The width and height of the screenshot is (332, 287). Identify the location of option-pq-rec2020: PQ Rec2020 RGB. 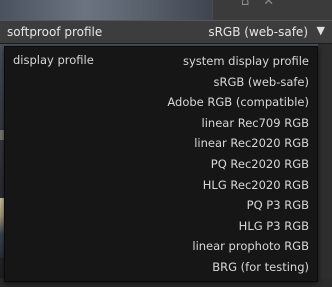
(199, 165).